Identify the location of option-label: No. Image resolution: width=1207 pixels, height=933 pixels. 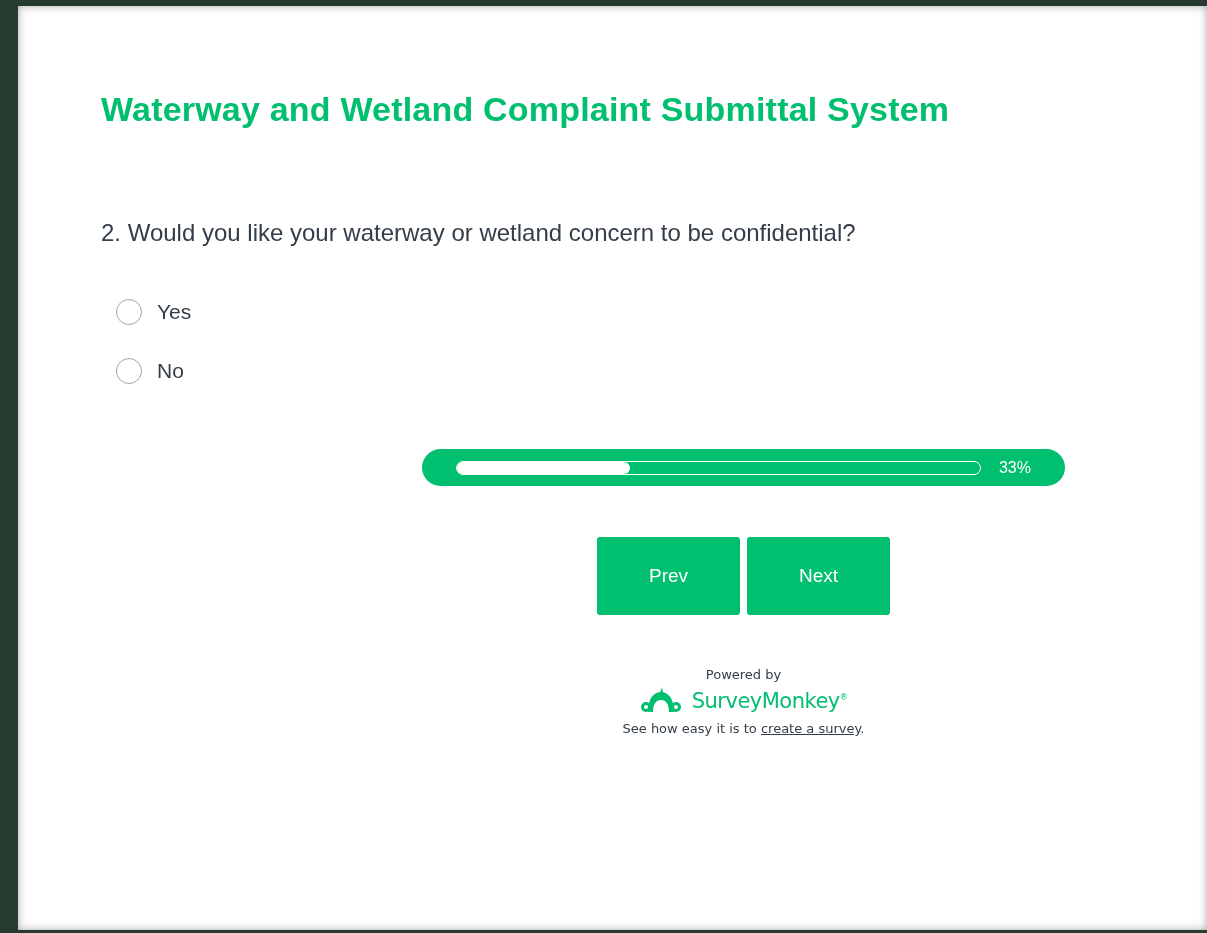
(170, 370).